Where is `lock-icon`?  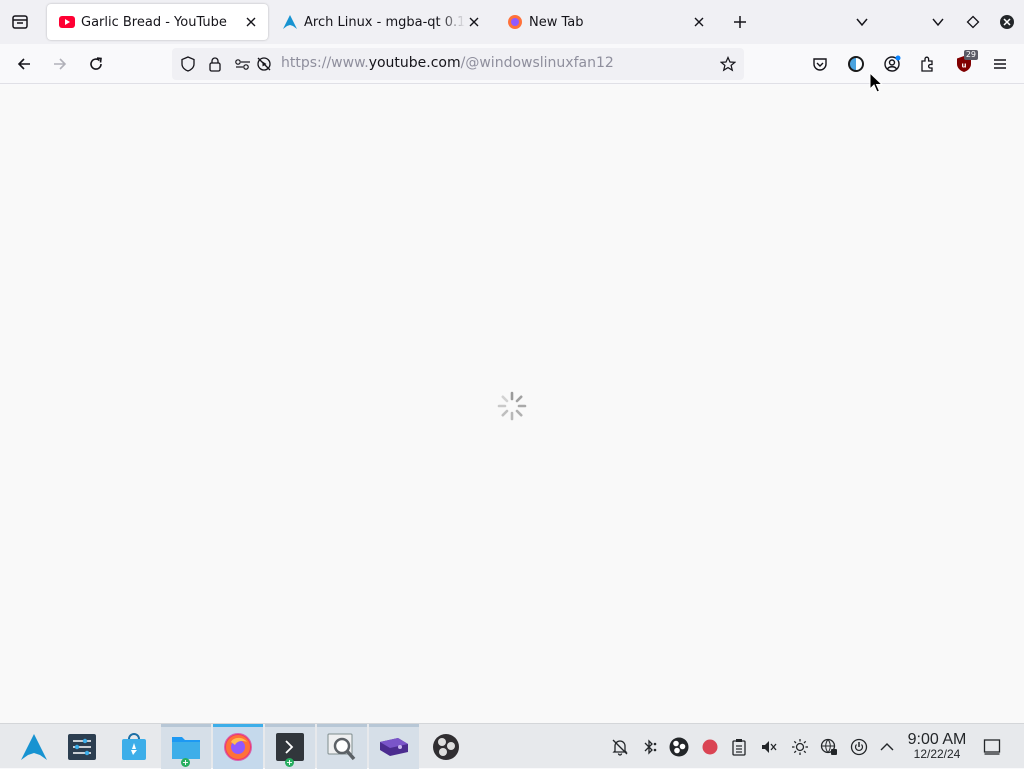 lock-icon is located at coordinates (215, 64).